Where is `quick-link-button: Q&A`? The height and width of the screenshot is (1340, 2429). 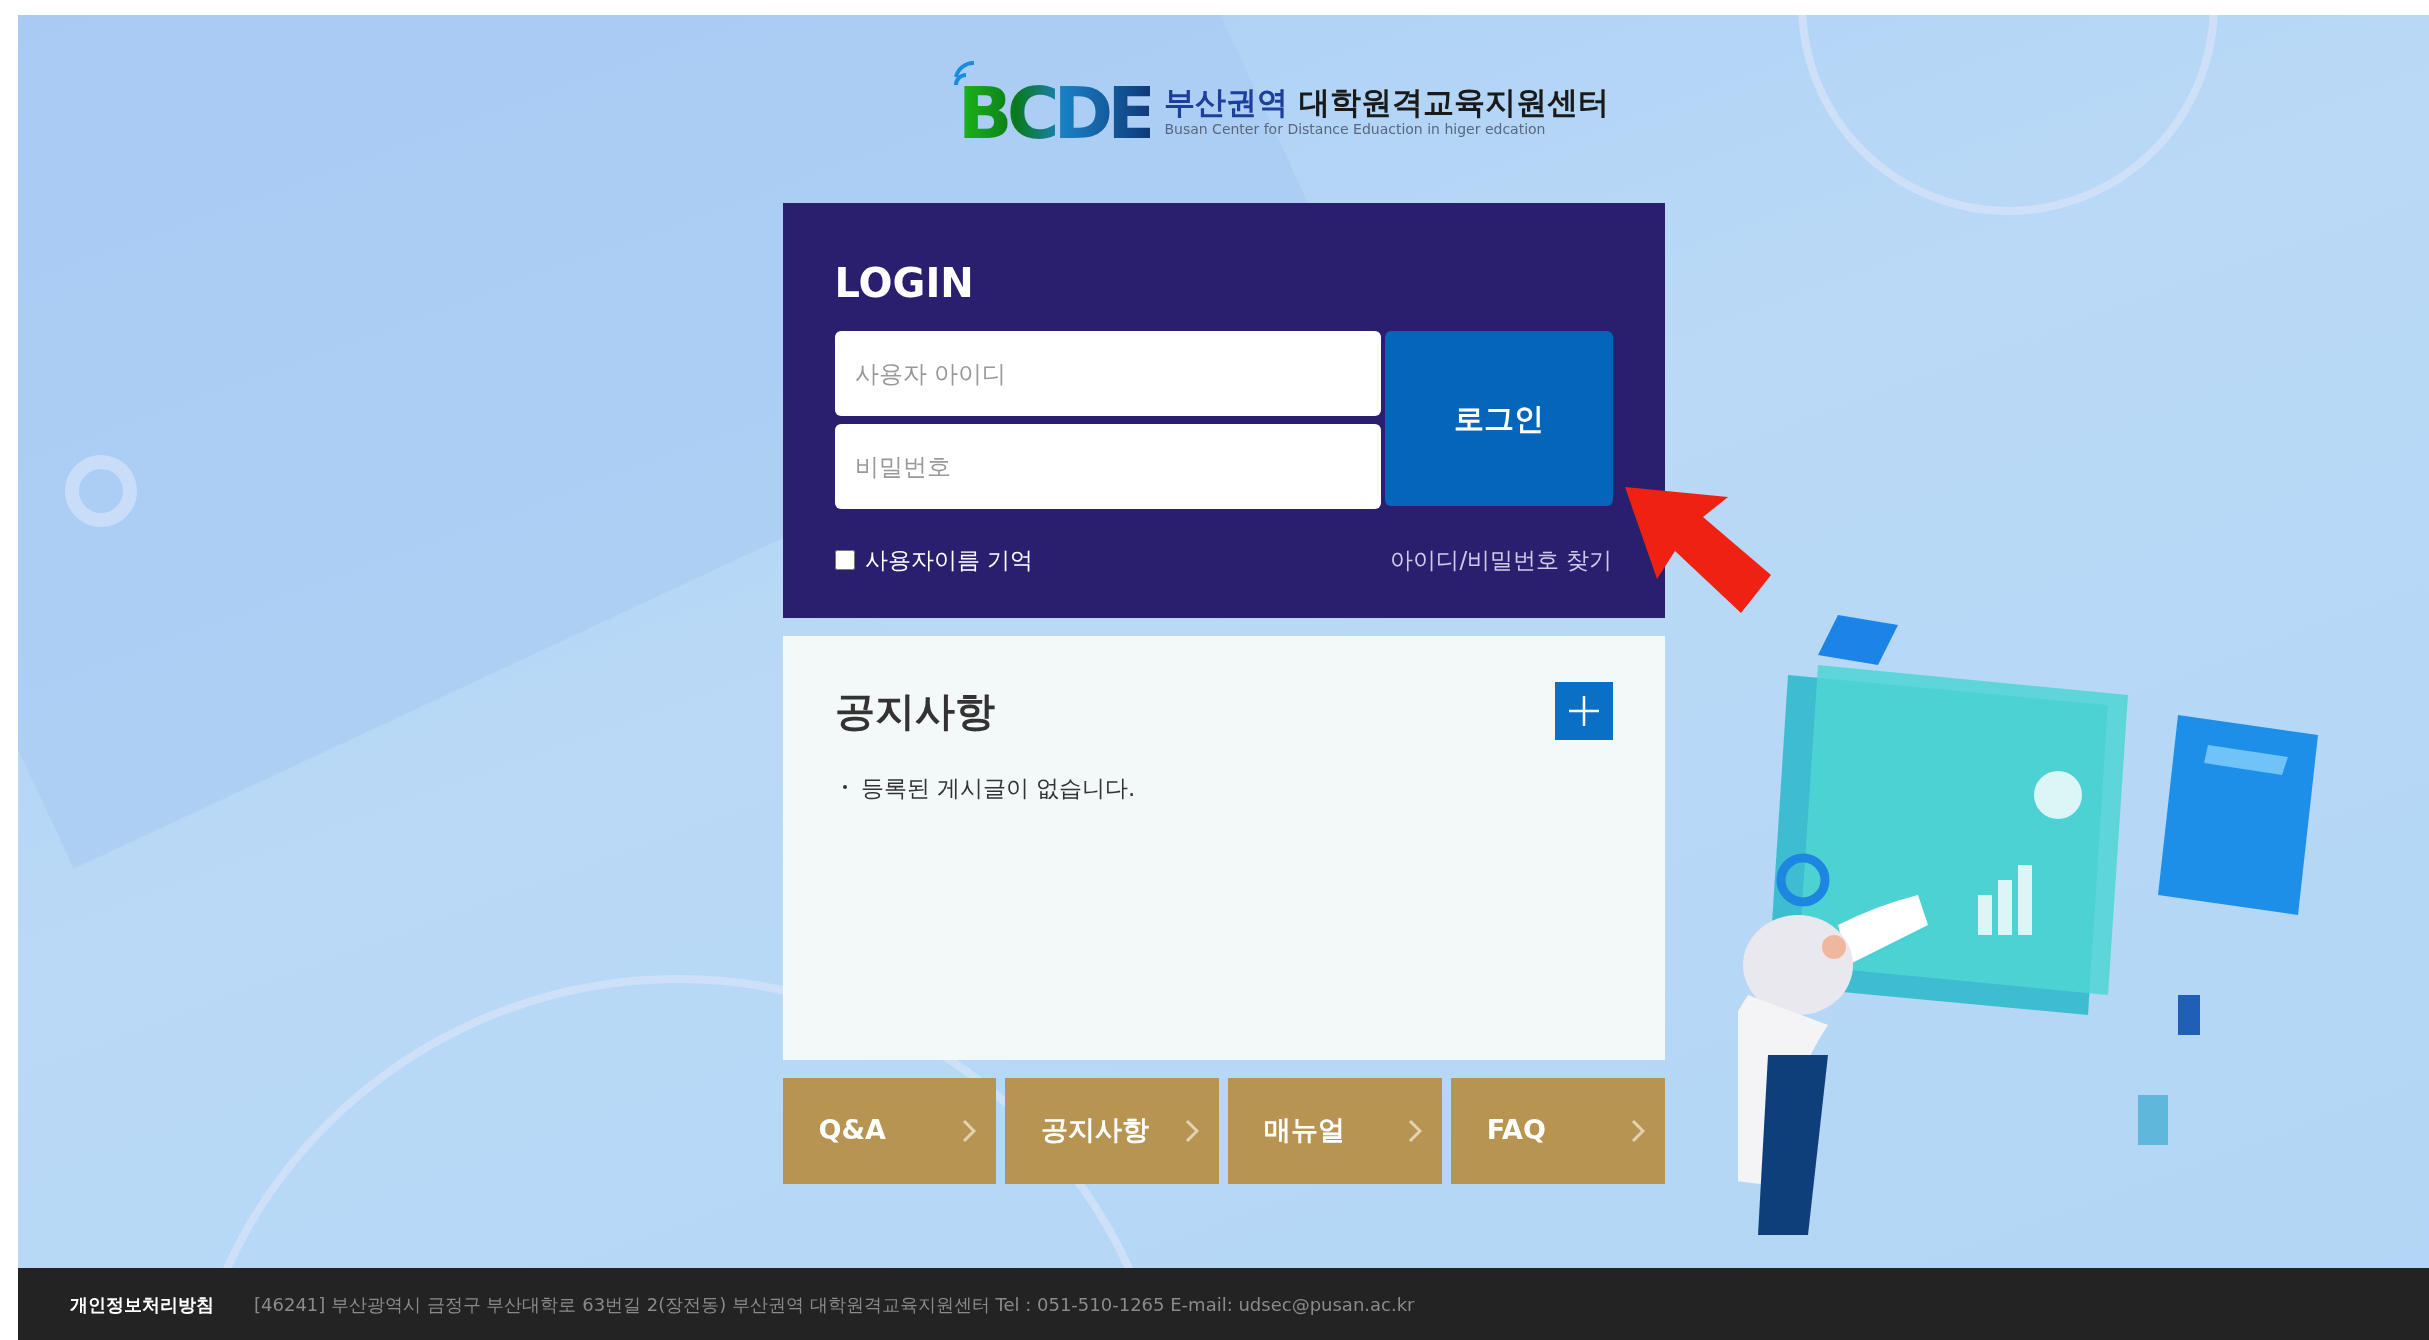
quick-link-button: Q&A is located at coordinates (889, 1130).